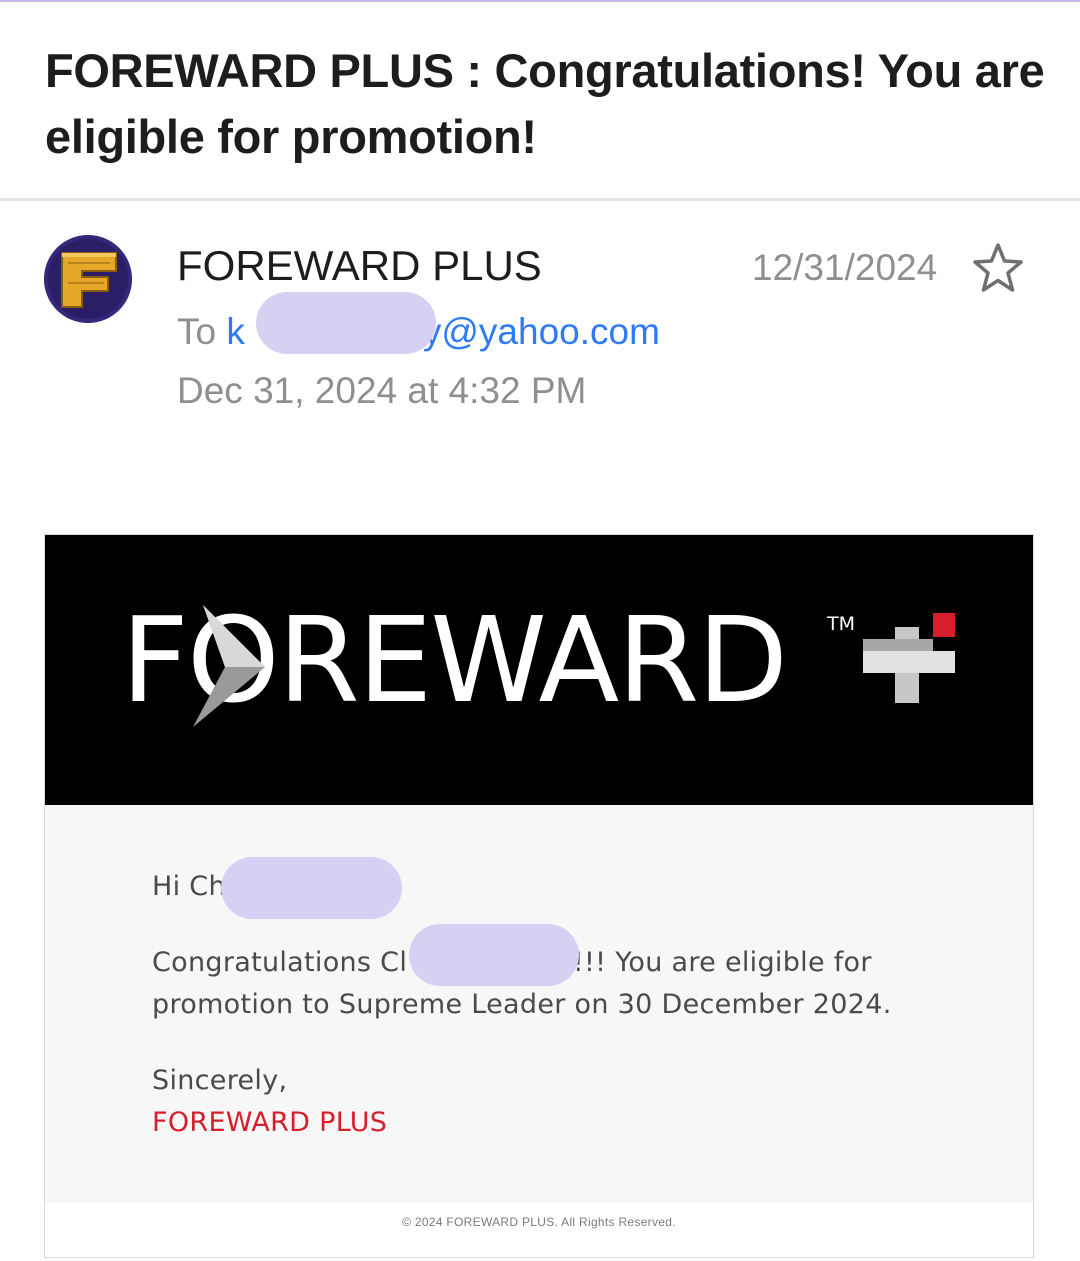 This screenshot has width=1080, height=1261. Describe the element at coordinates (280, 962) in the screenshot. I see `congrats-start: Congratulations Cl` at that location.